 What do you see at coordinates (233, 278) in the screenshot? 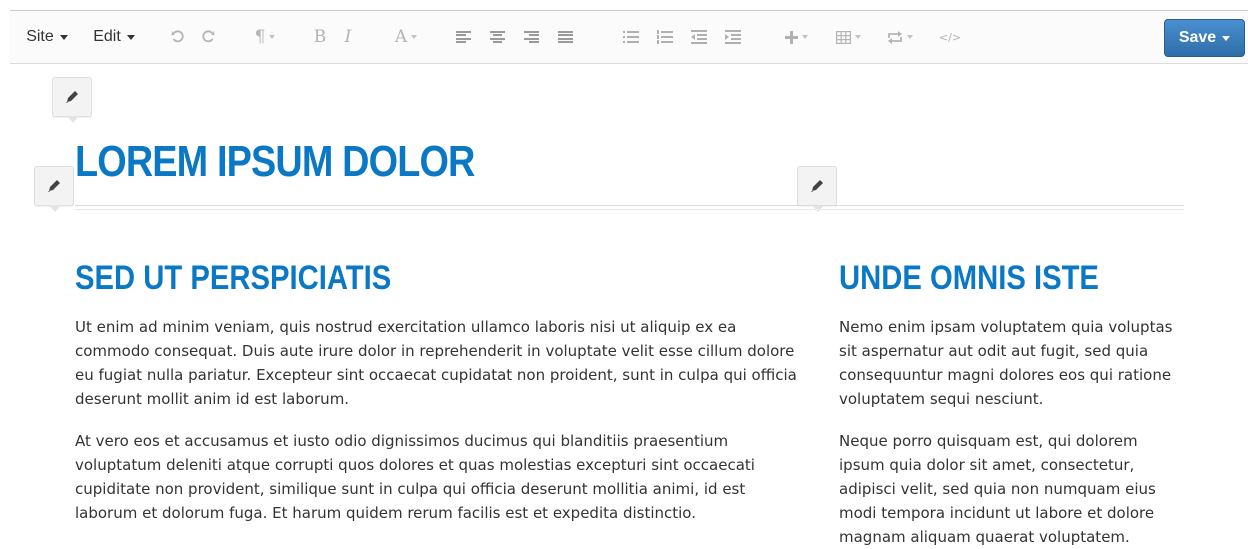
I see `left-column-heading: SED UT PERSPICIATIS` at bounding box center [233, 278].